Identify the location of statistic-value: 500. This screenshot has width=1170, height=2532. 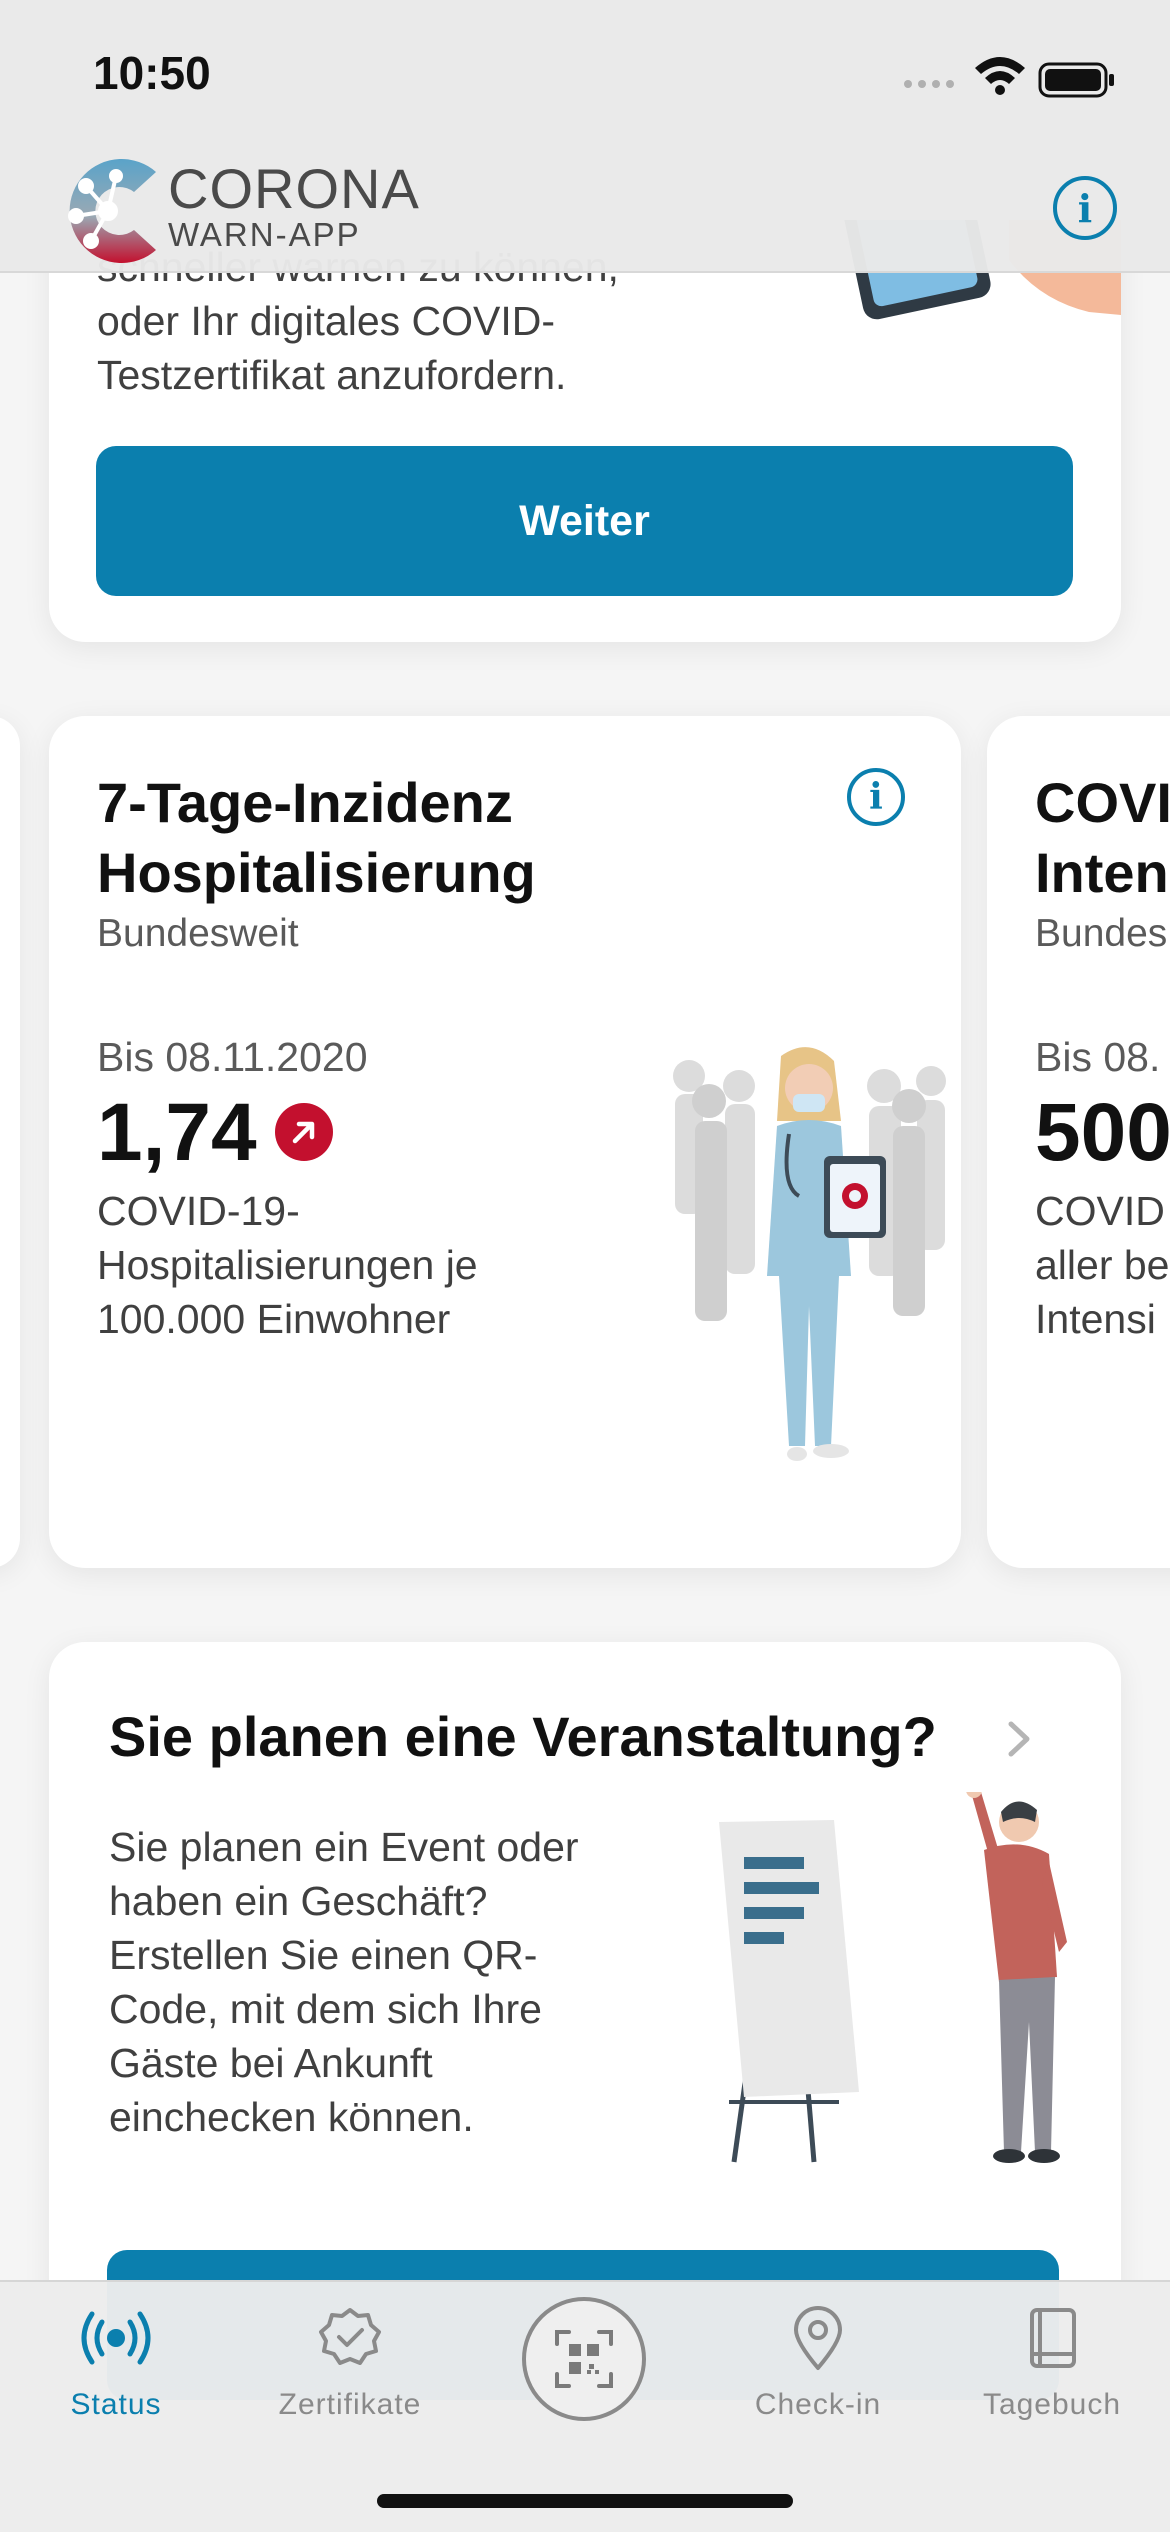
(1102, 1132).